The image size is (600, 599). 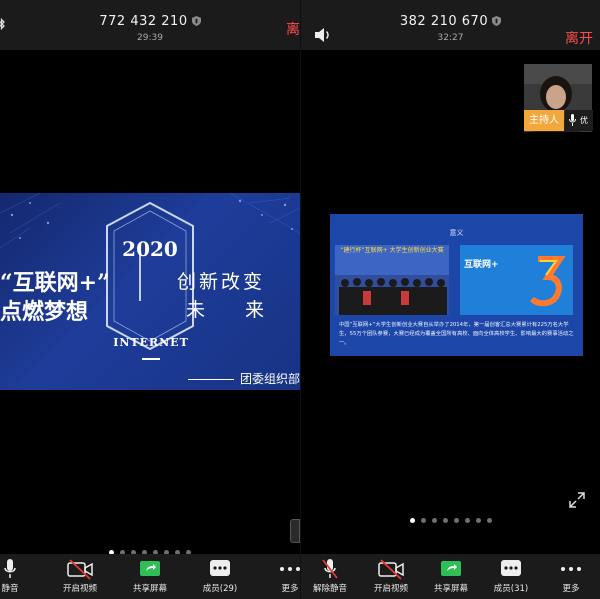 I want to click on host-badge: 主持人, so click(x=544, y=120).